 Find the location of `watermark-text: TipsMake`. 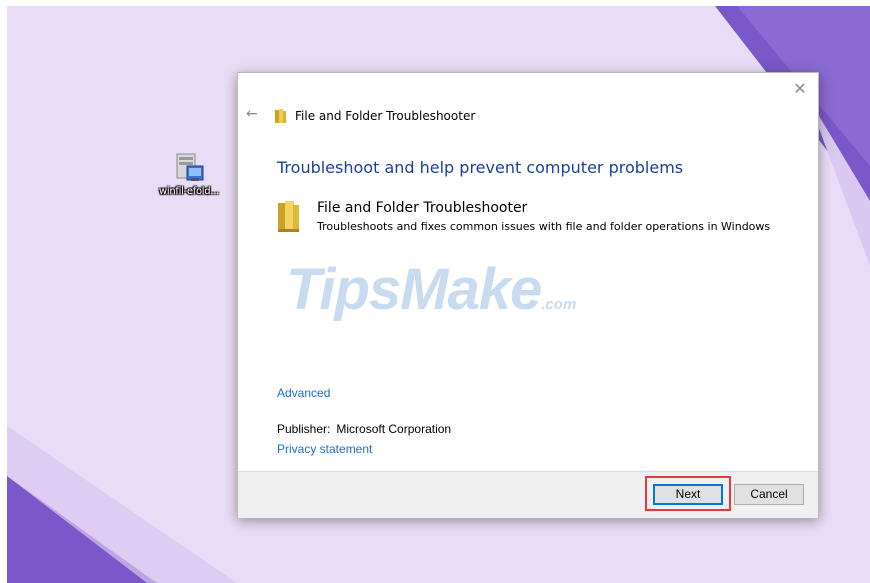

watermark-text: TipsMake is located at coordinates (414, 289).